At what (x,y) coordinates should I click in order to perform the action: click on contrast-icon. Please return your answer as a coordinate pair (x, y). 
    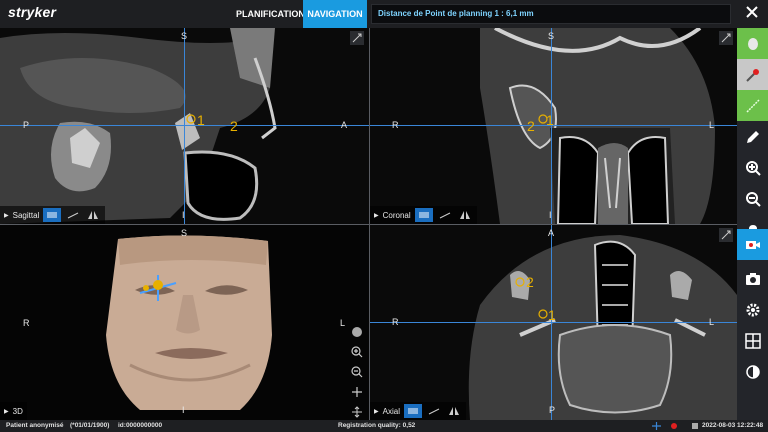
    Looking at the image, I should click on (752, 371).